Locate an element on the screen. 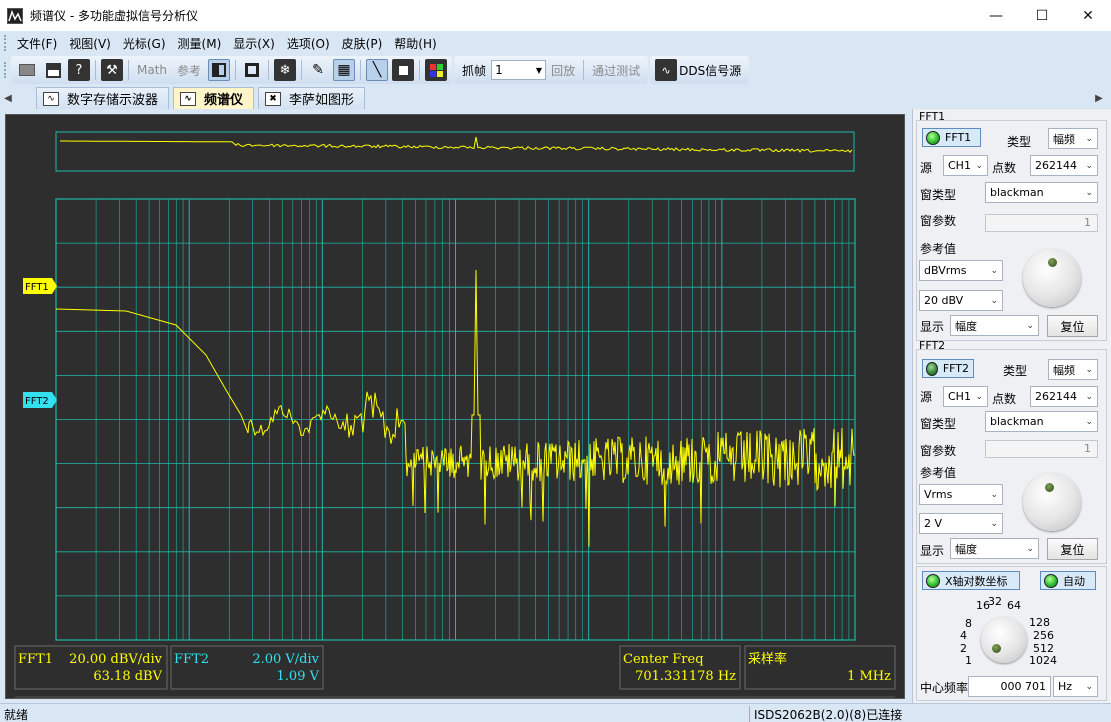 The height and width of the screenshot is (722, 1111). fullscreen-button is located at coordinates (252, 70).